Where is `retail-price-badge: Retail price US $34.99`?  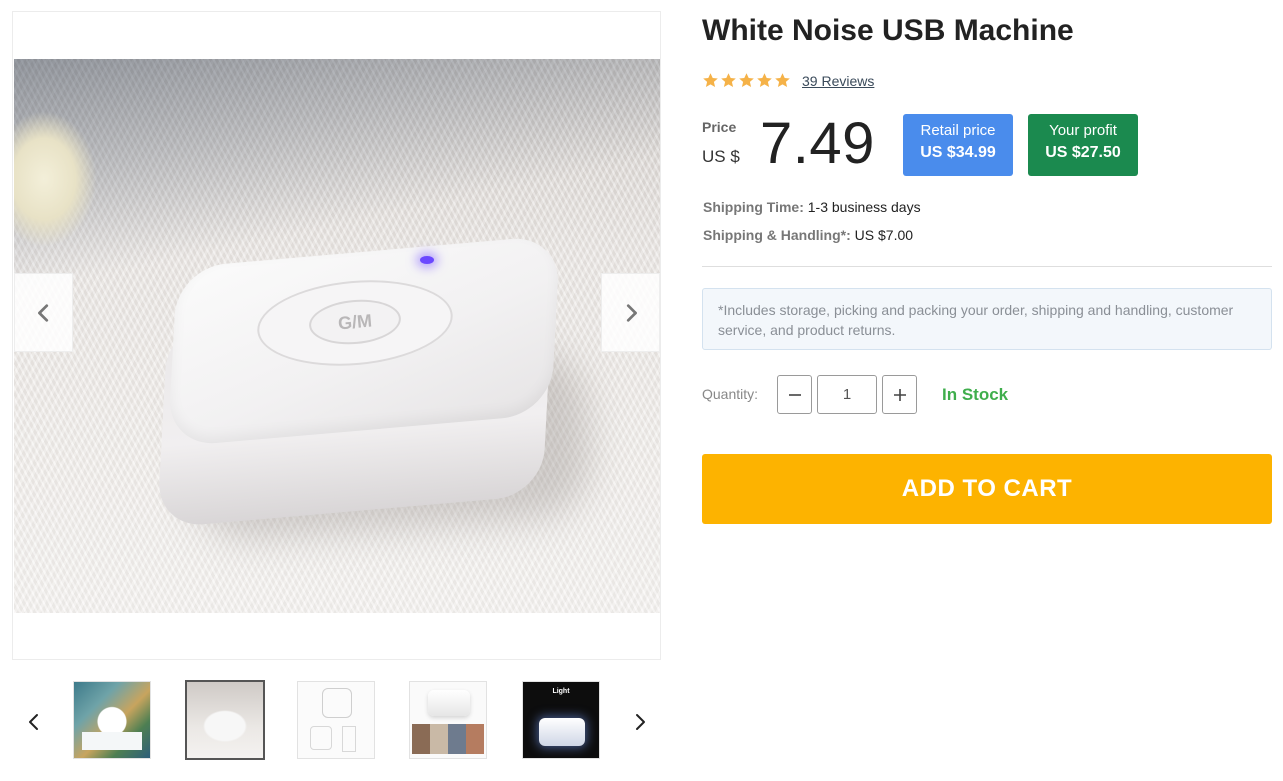 retail-price-badge: Retail price US $34.99 is located at coordinates (958, 145).